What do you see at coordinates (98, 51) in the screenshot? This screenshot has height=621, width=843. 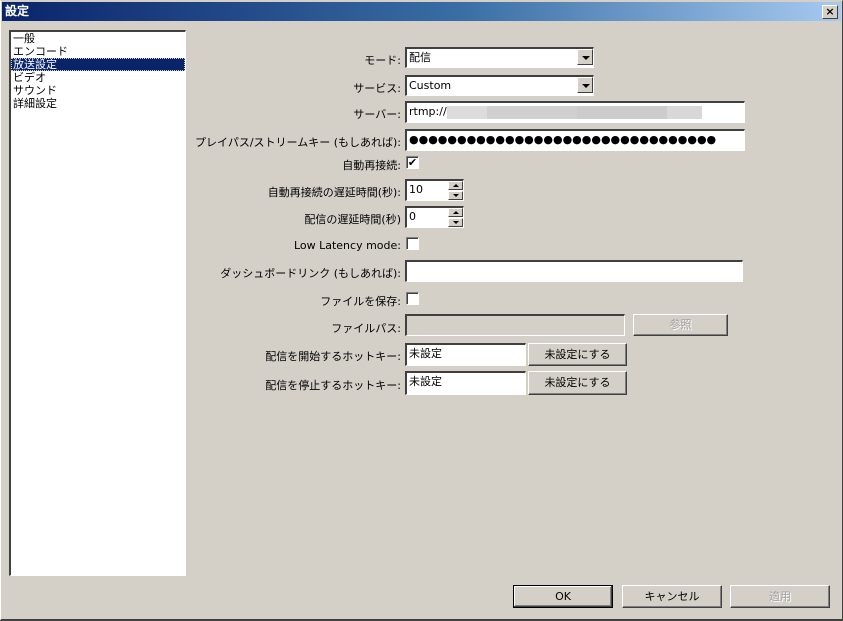 I see `sidebar-item-encoding: エンコード` at bounding box center [98, 51].